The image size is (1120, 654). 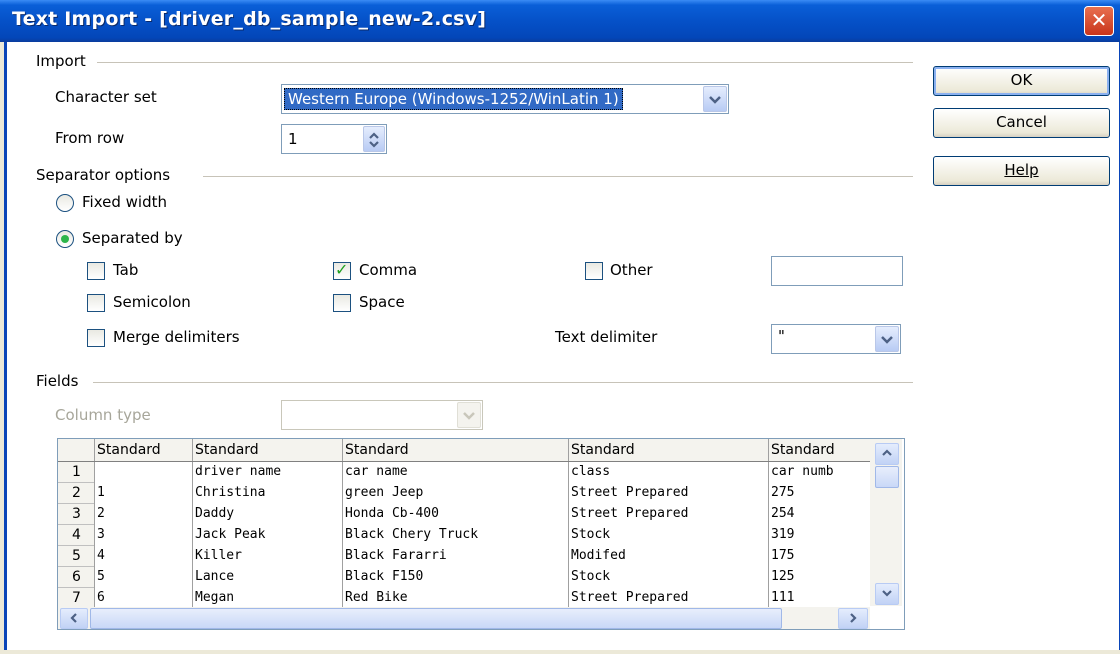 What do you see at coordinates (334, 139) in the screenshot?
I see `from-row-stepper: 1` at bounding box center [334, 139].